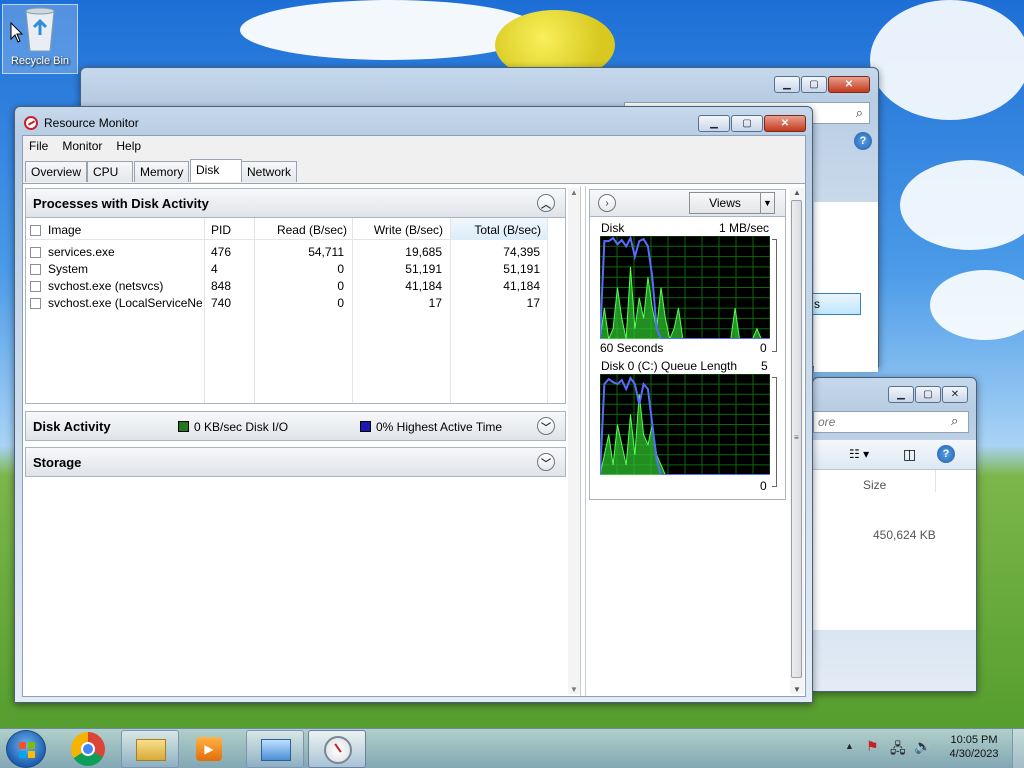 This screenshot has height=768, width=1024. What do you see at coordinates (121, 203) in the screenshot?
I see `processes-panel-title: Processes with Disk Activity` at bounding box center [121, 203].